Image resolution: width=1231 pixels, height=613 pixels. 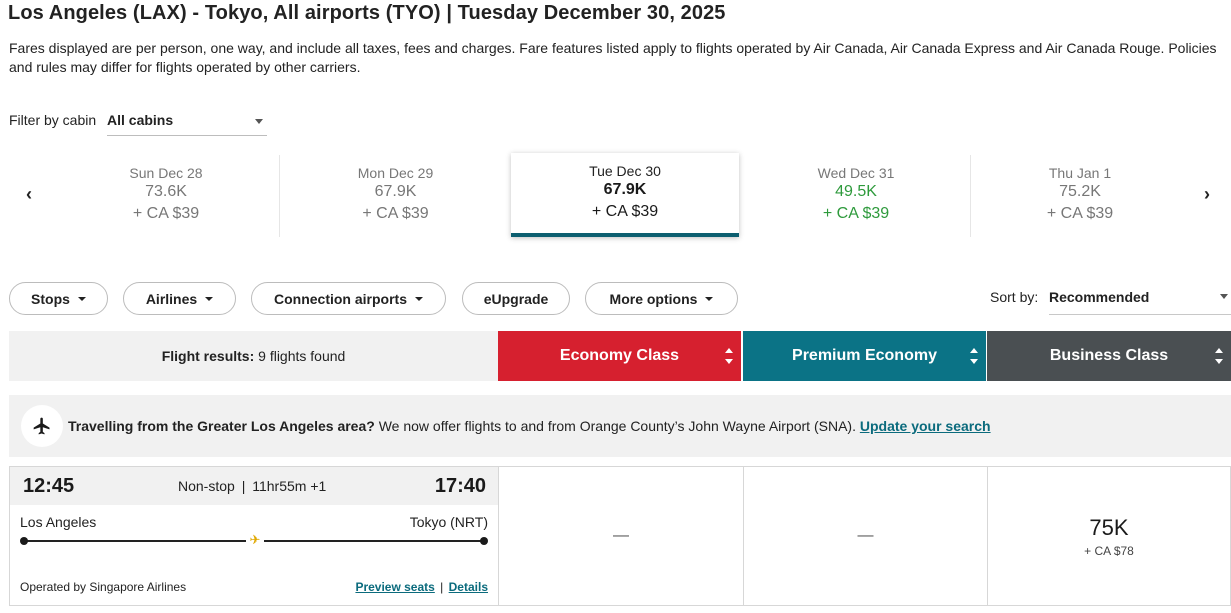 I want to click on economy-class-label: Economy Class, so click(x=619, y=355).